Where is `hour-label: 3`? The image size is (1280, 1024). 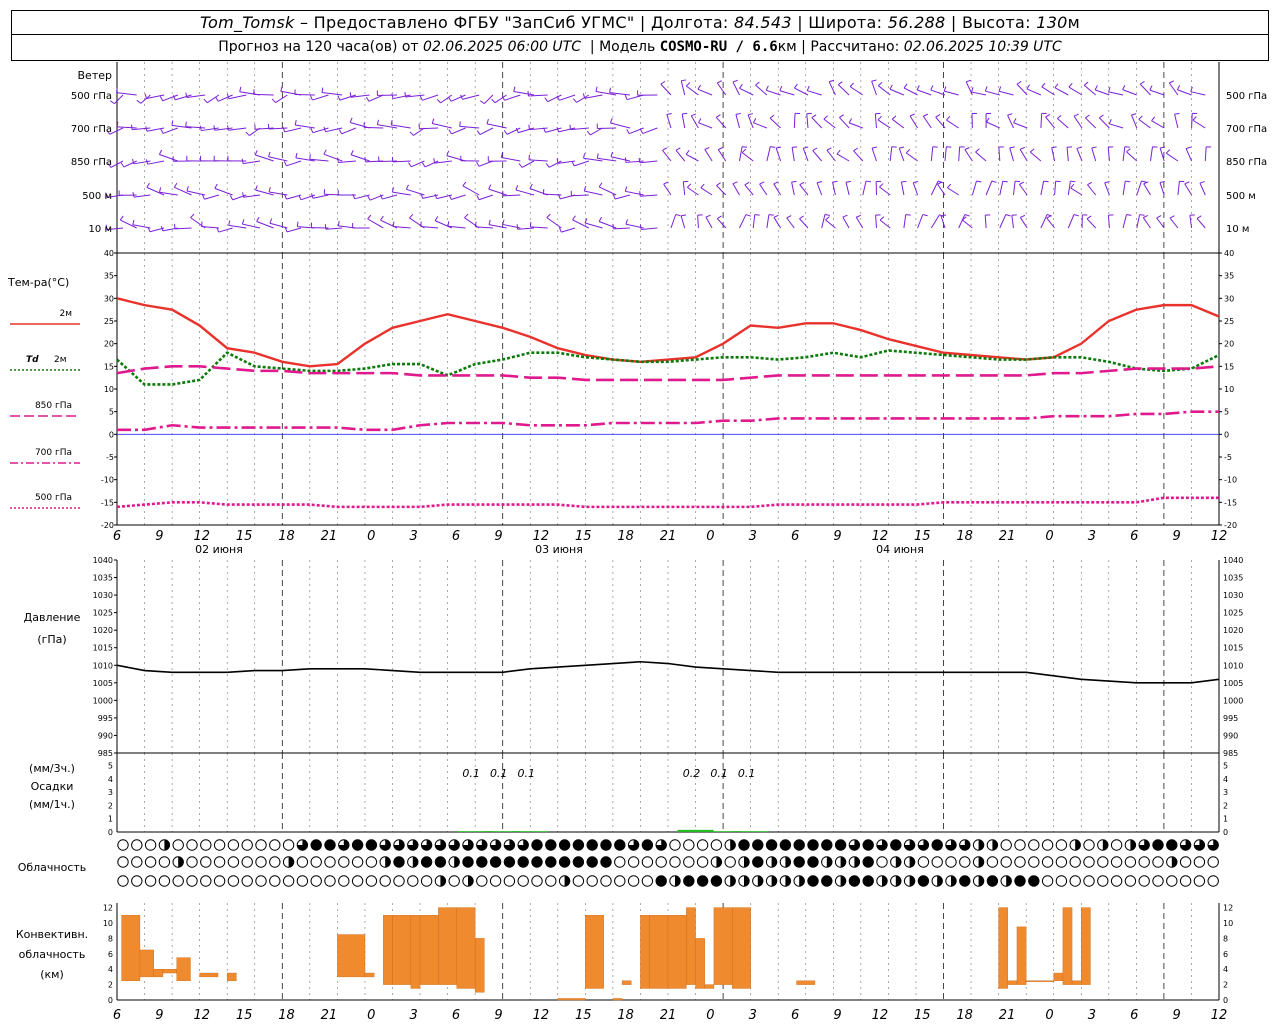
hour-label: 3 is located at coordinates (414, 536).